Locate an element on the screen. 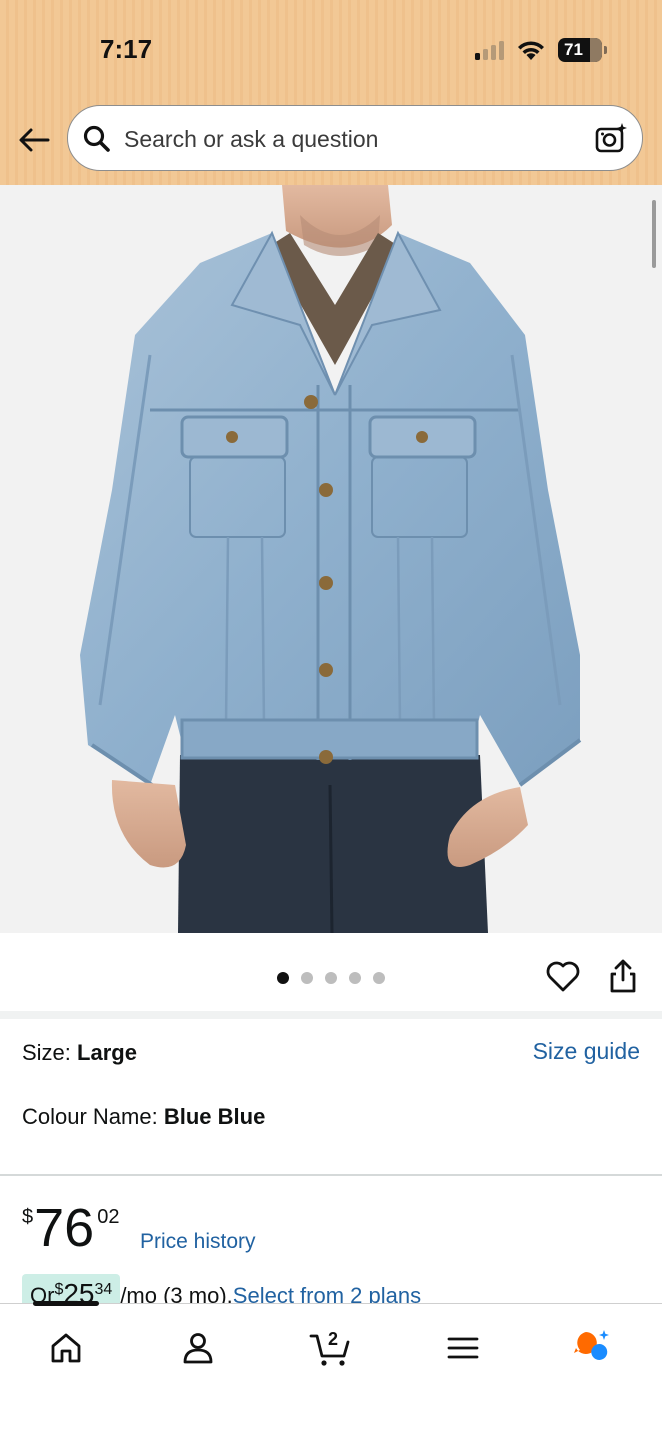  bottom-navigation: 2 is located at coordinates (331, 1370).